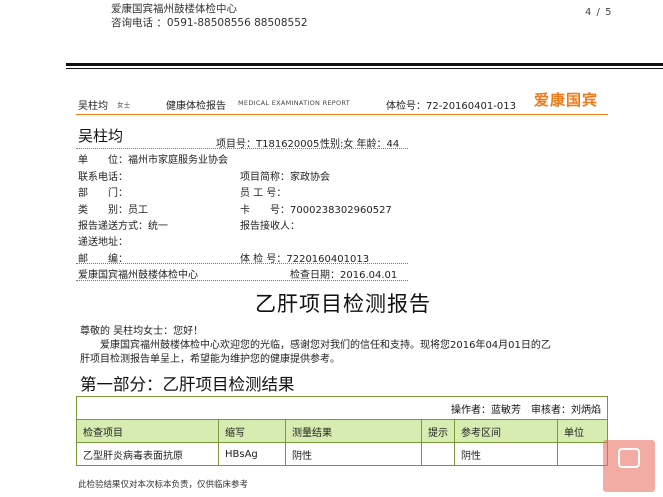 The height and width of the screenshot is (497, 663). I want to click on section-title: 第一部分：乙肝项目检测结果, so click(187, 384).